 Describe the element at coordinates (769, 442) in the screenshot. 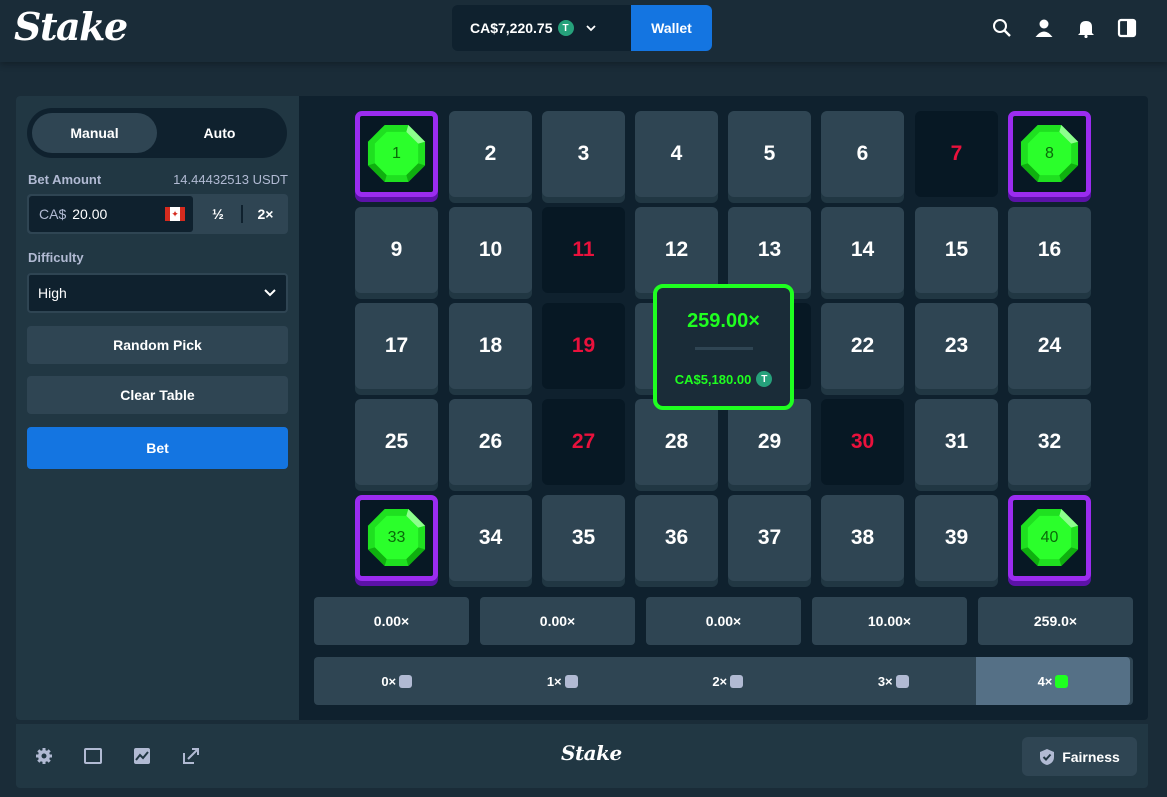

I see `tile-29: 29` at that location.